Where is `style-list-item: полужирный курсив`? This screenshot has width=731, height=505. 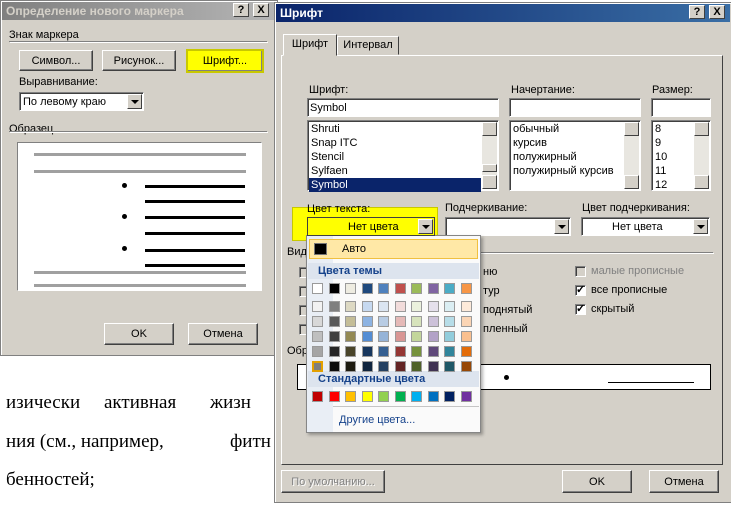
style-list-item: полужирный курсив is located at coordinates (567, 171).